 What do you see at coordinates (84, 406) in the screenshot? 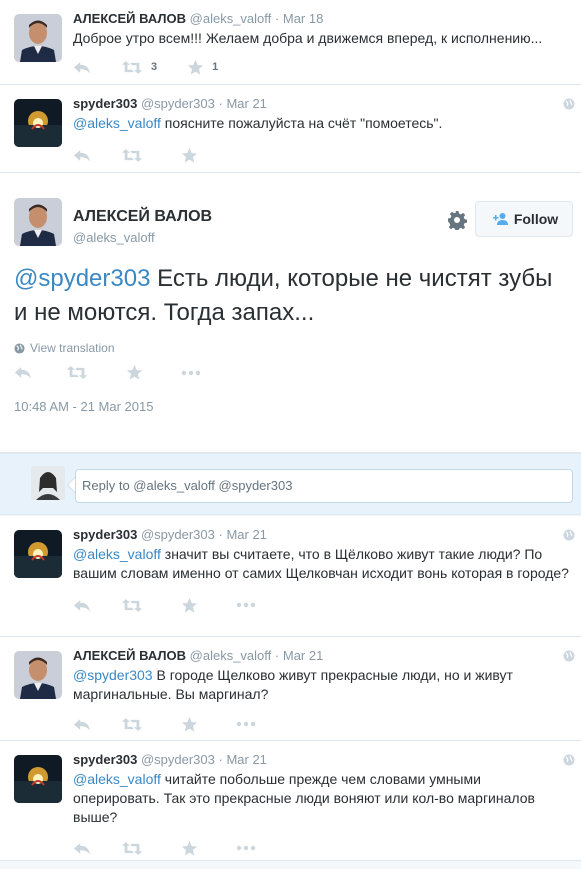
I see `tweet-timestamp: 10:48 AM - 21 Mar 2015` at bounding box center [84, 406].